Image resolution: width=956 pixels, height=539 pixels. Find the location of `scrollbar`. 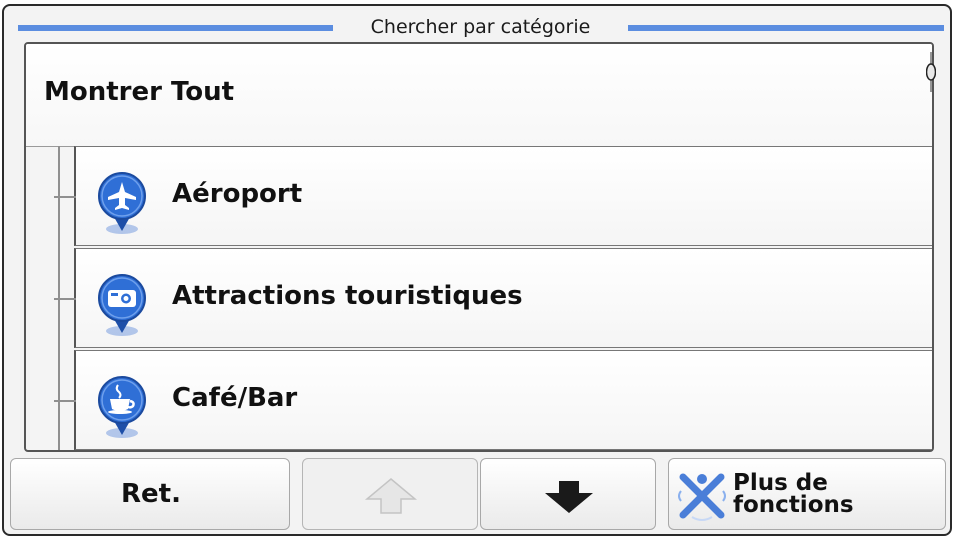

scrollbar is located at coordinates (931, 247).